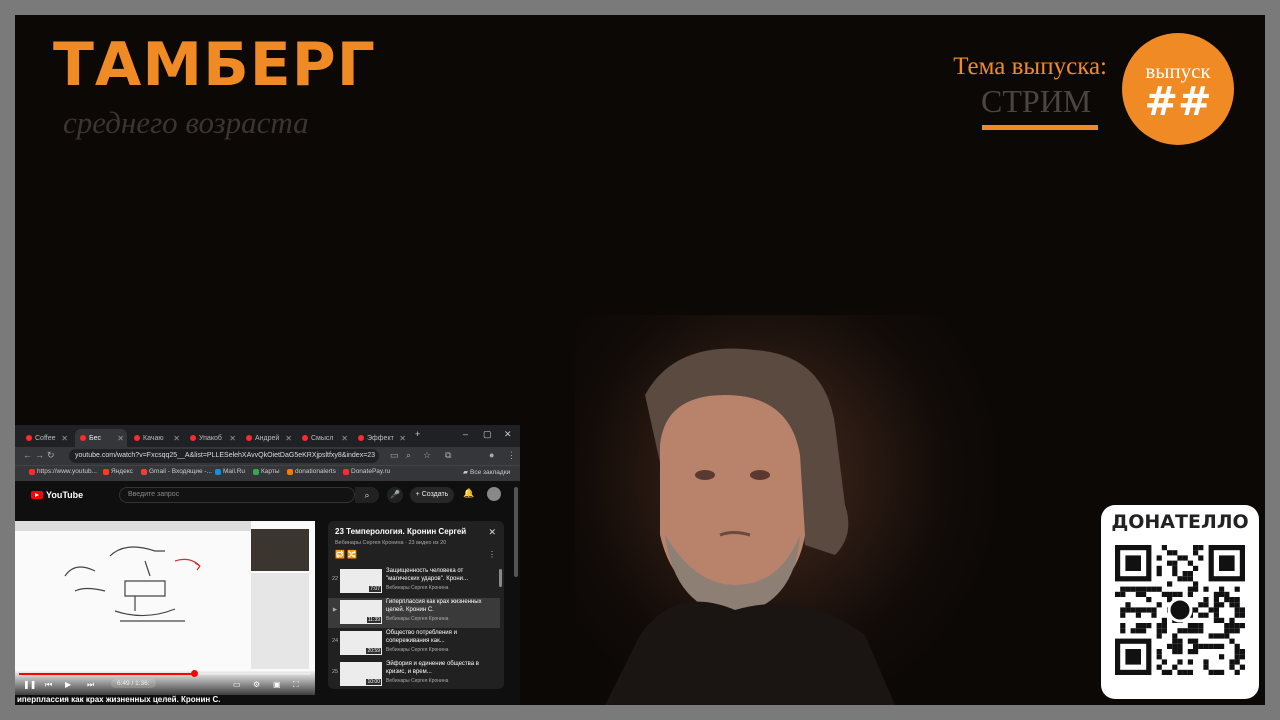 The width and height of the screenshot is (1280, 720). I want to click on more-options-icon: ⋮, so click(492, 554).